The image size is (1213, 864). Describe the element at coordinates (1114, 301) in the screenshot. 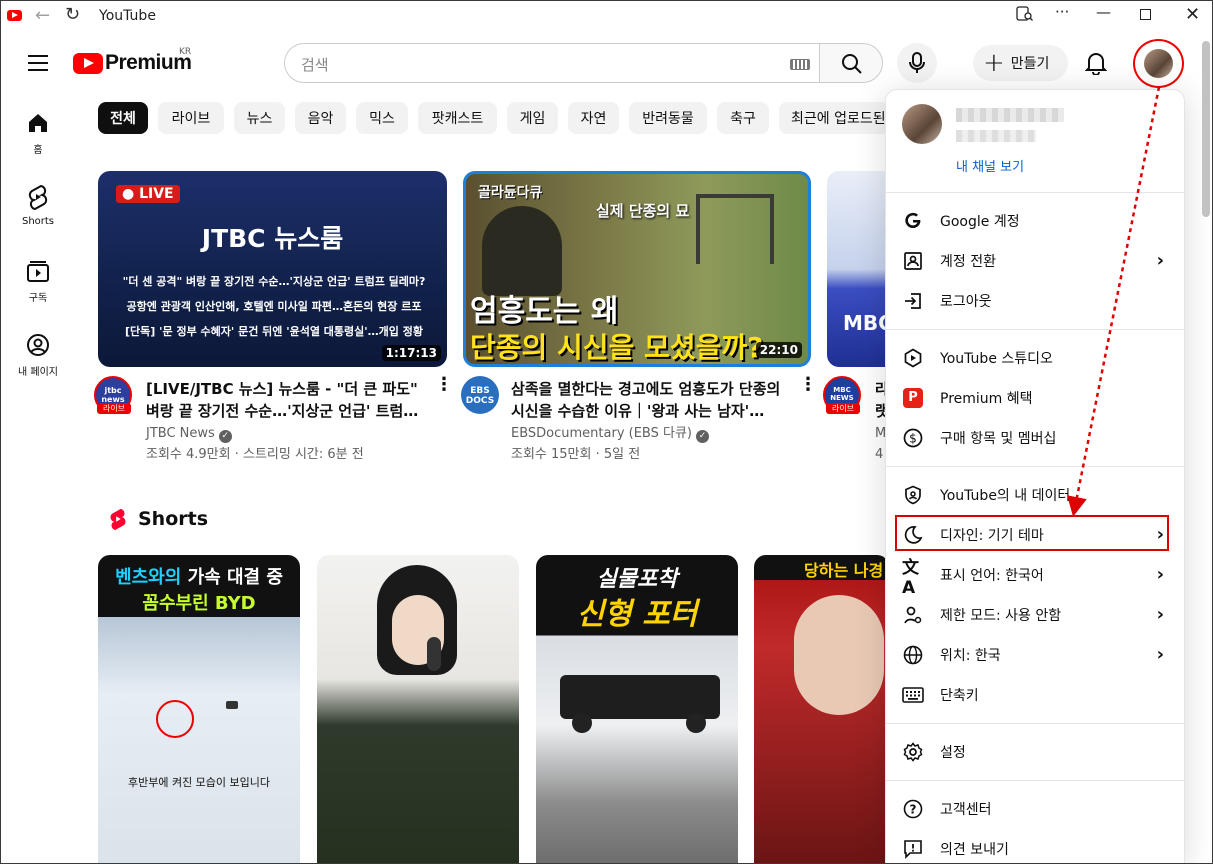

I see `annotation-arrow` at that location.